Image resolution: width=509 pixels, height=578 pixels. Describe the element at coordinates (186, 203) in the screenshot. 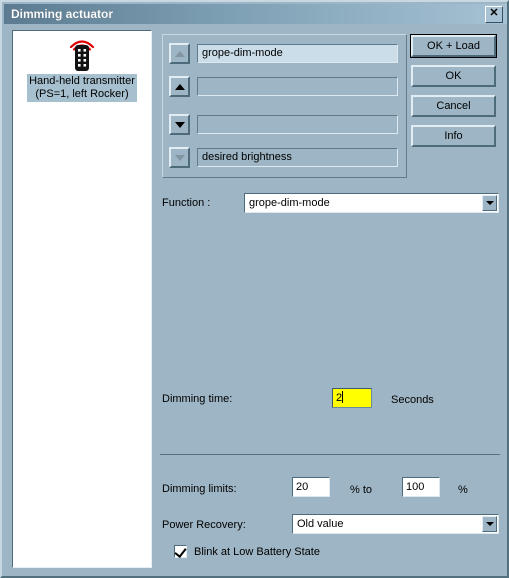

I see `function-label: Function :` at that location.